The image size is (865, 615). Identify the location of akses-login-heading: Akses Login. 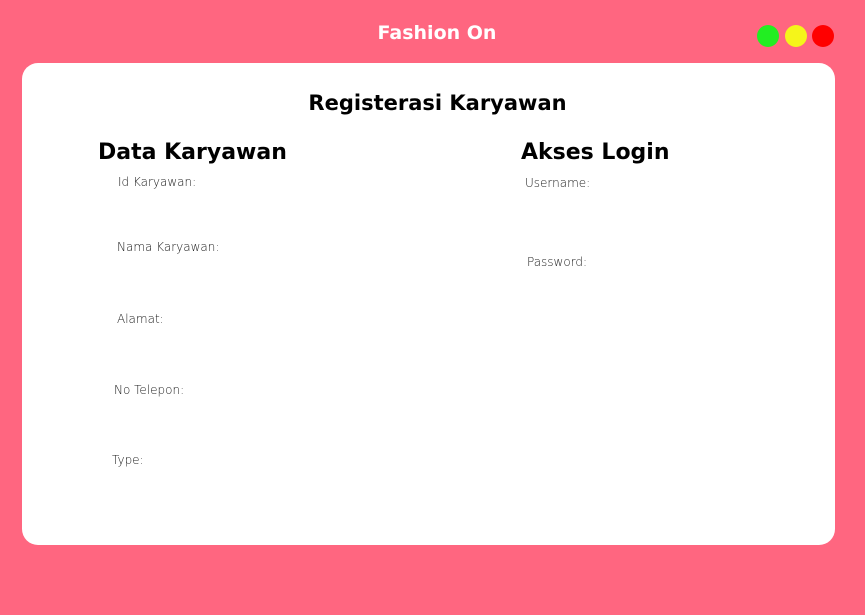
(595, 152).